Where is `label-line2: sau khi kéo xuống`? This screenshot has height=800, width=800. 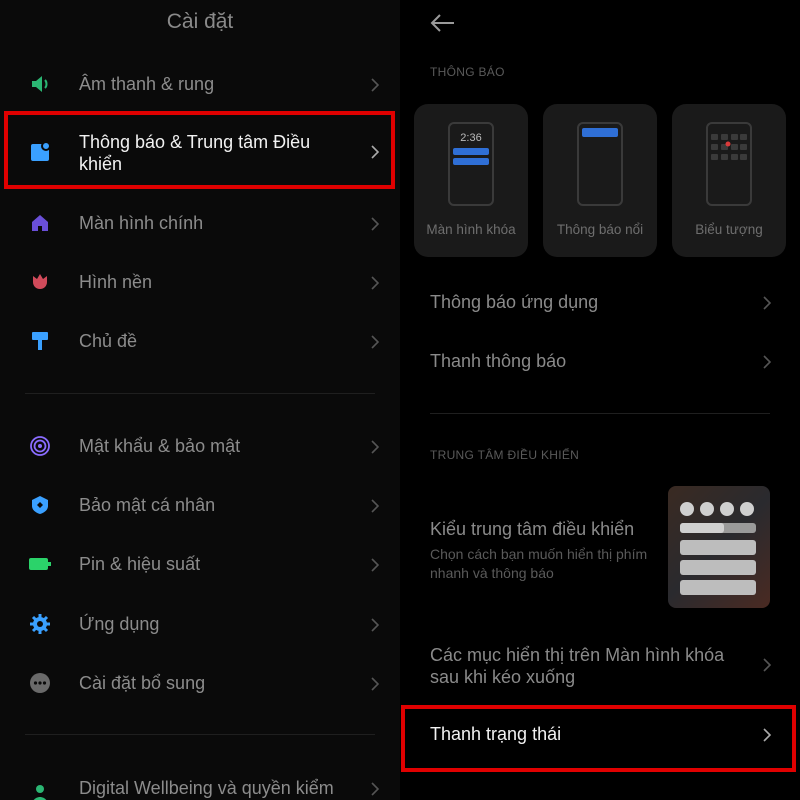 label-line2: sau khi kéo xuống is located at coordinates (503, 677).